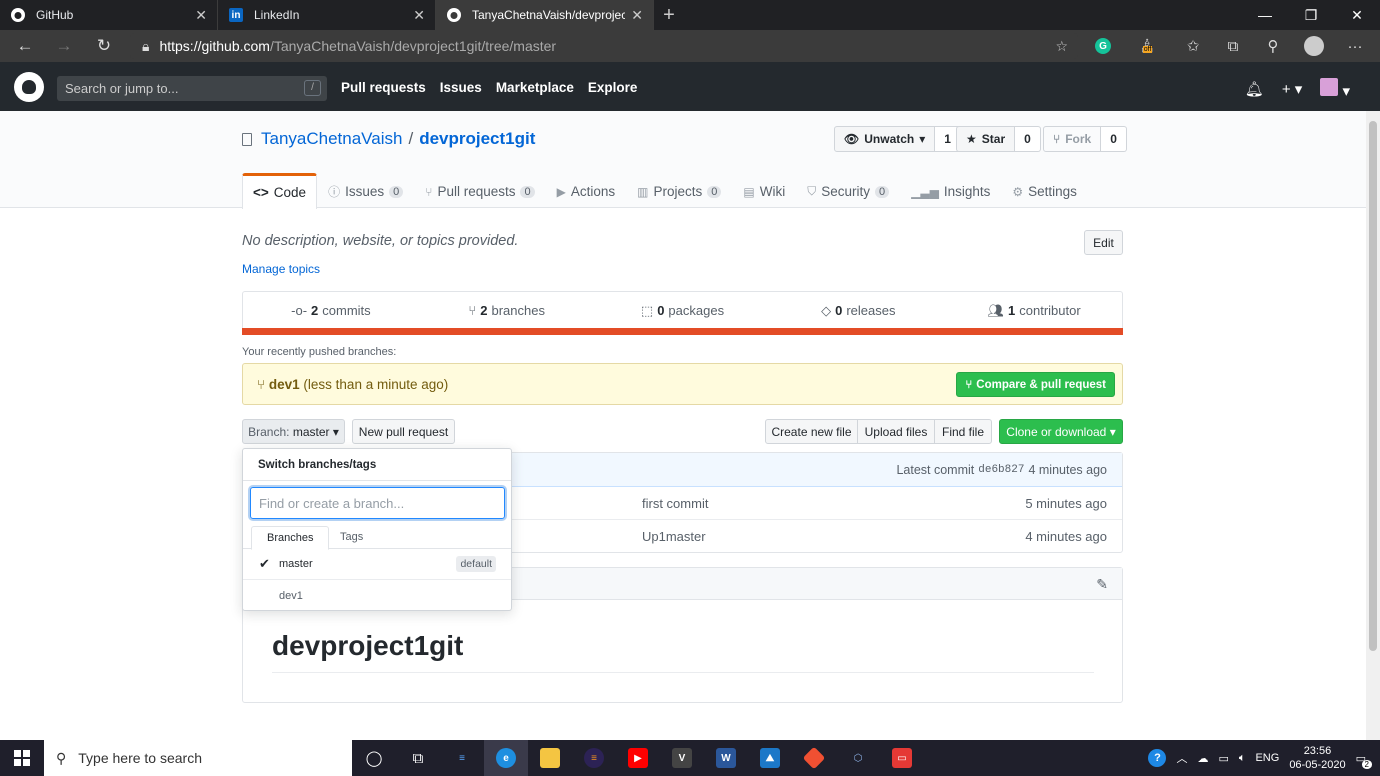 This screenshot has width=1380, height=776. What do you see at coordinates (858, 758) in the screenshot?
I see `virtualbox-icon: ⬡` at bounding box center [858, 758].